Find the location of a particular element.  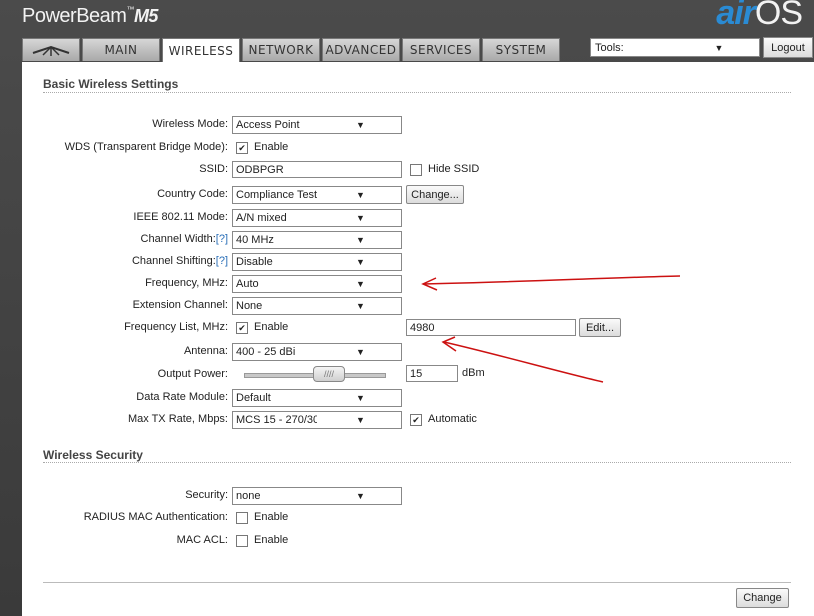

antenna-value: 400 - 25 dBi is located at coordinates (266, 352).